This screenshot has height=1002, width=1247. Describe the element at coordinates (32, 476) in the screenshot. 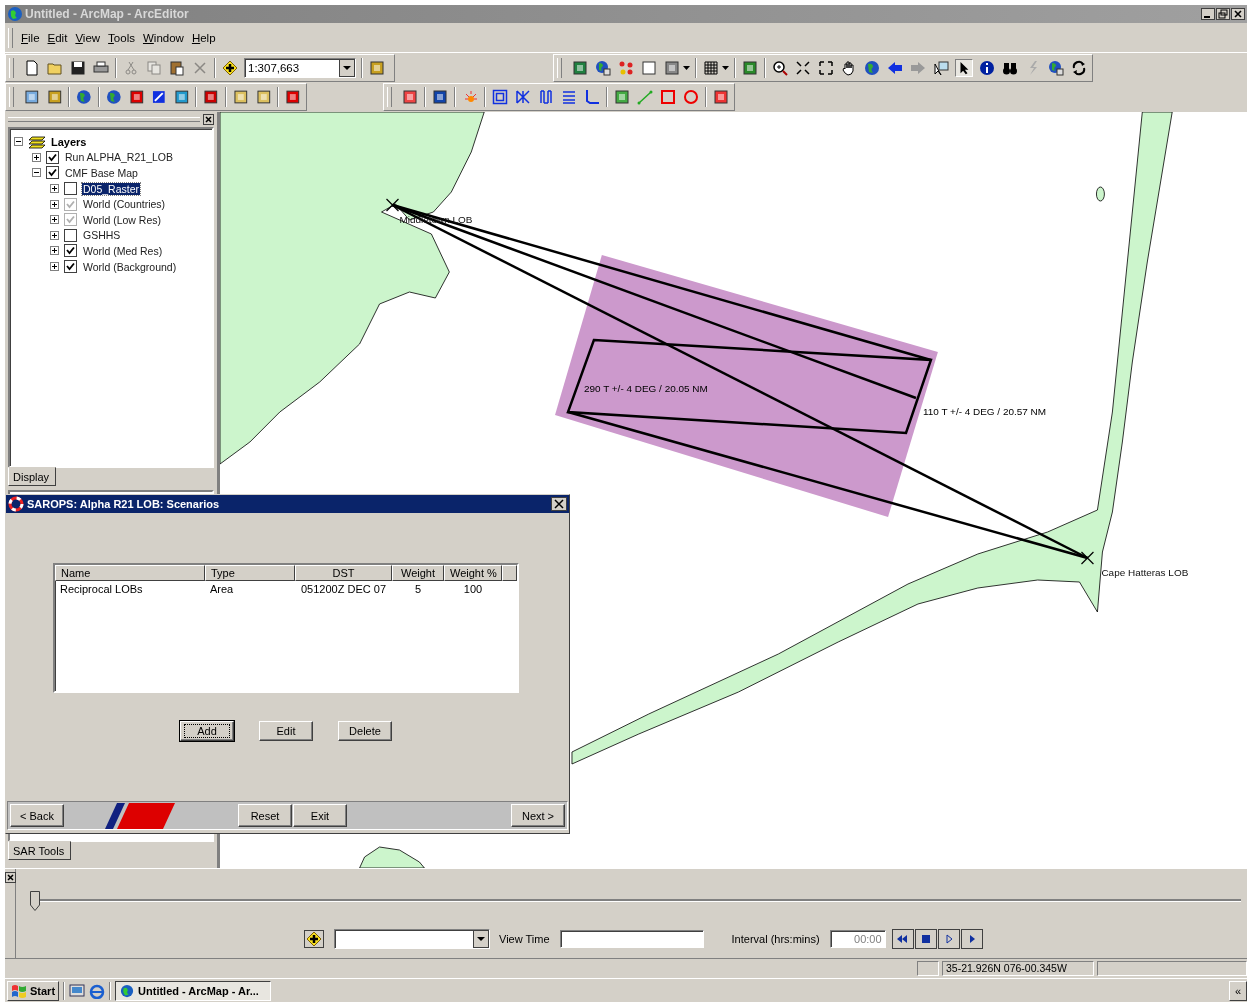

I see `panel-tab: Display` at that location.